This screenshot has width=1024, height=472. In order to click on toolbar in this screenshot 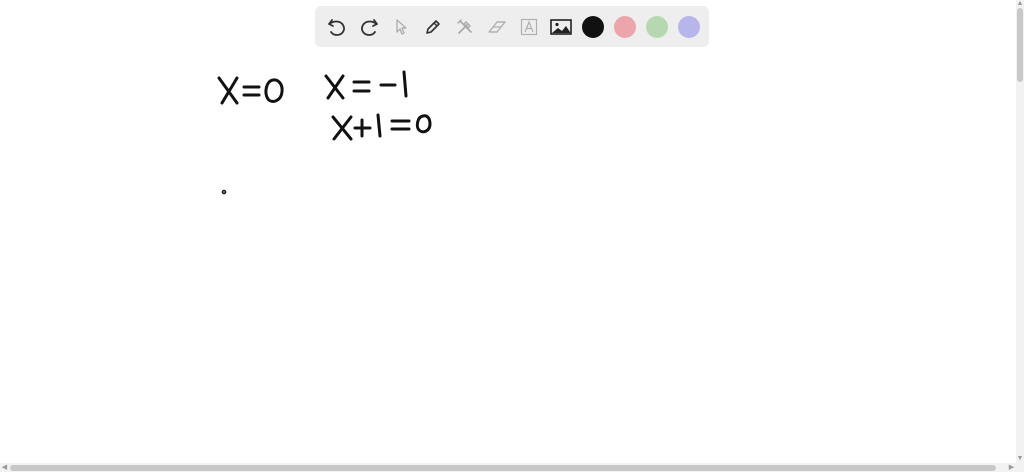, I will do `click(512, 26)`.